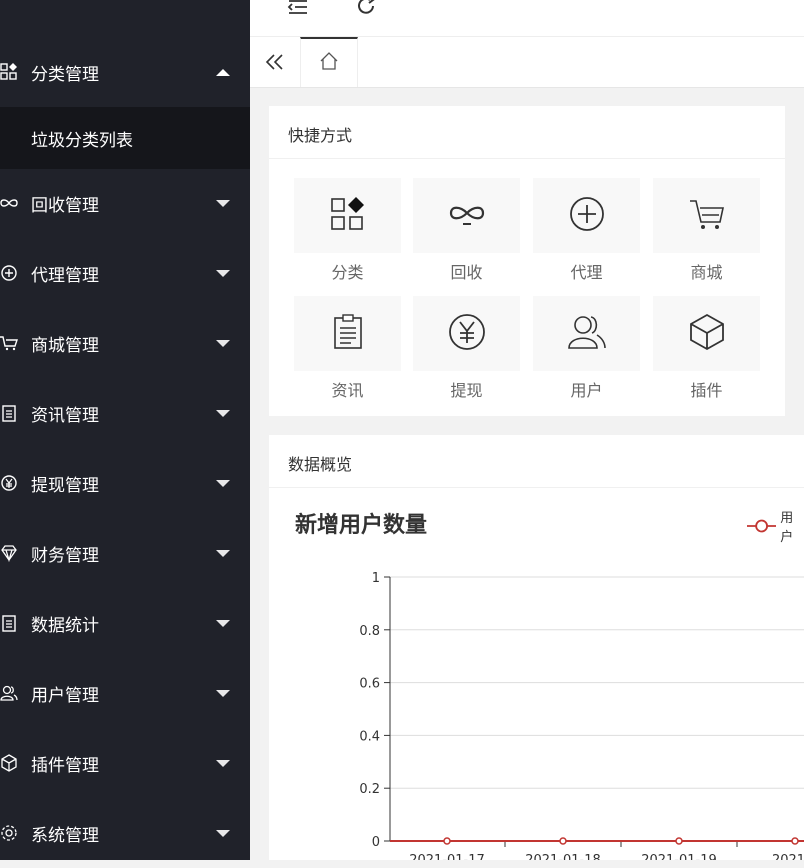 This screenshot has height=868, width=804. I want to click on chart-title: 新增用户数量, so click(361, 525).